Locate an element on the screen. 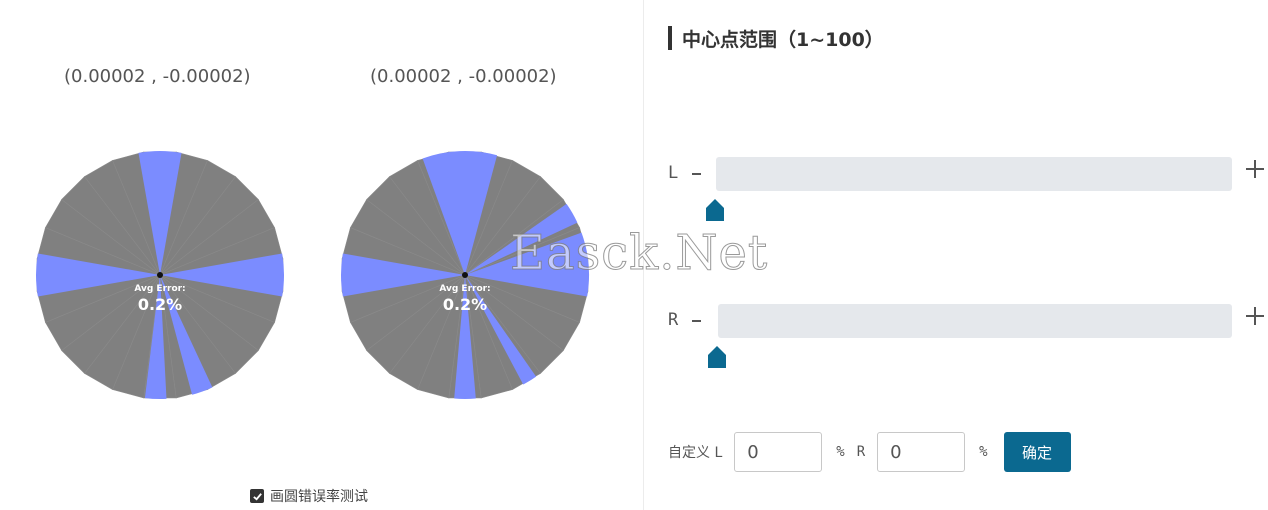 The width and height of the screenshot is (1268, 510). custom-r-label: R is located at coordinates (861, 452).